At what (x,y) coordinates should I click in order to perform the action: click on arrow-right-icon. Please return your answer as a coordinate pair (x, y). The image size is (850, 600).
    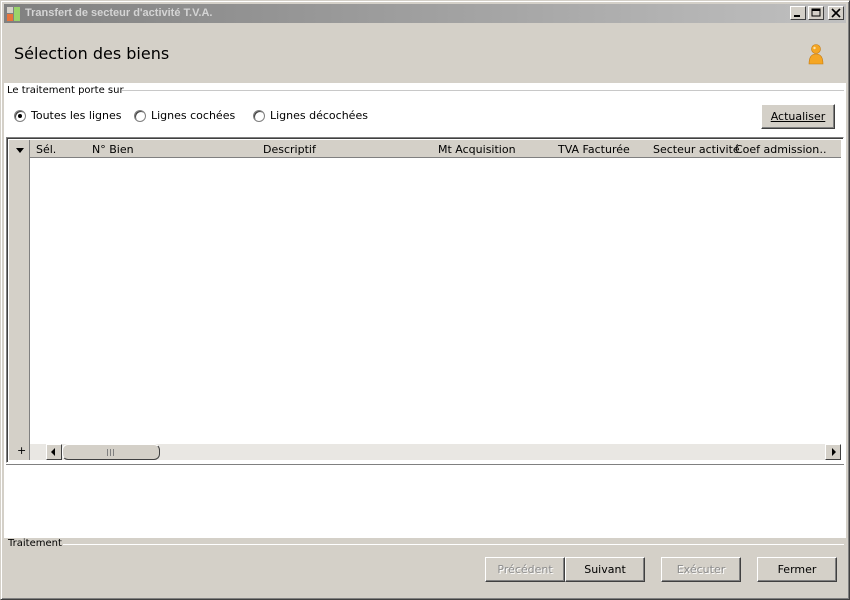
    Looking at the image, I should click on (834, 452).